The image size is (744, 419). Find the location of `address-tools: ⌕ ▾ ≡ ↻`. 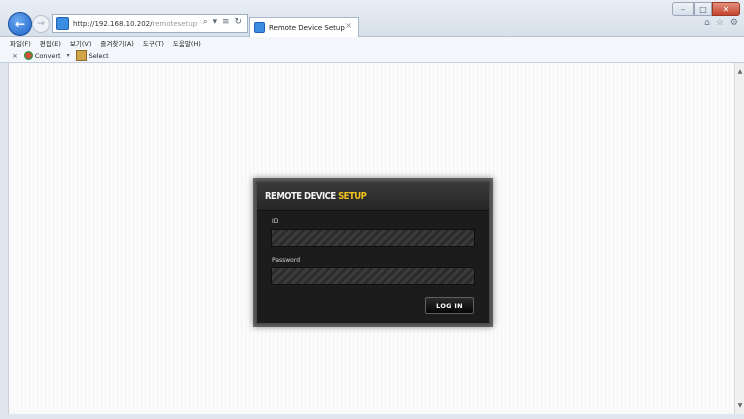

address-tools: ⌕ ▾ ≡ ↻ is located at coordinates (223, 22).